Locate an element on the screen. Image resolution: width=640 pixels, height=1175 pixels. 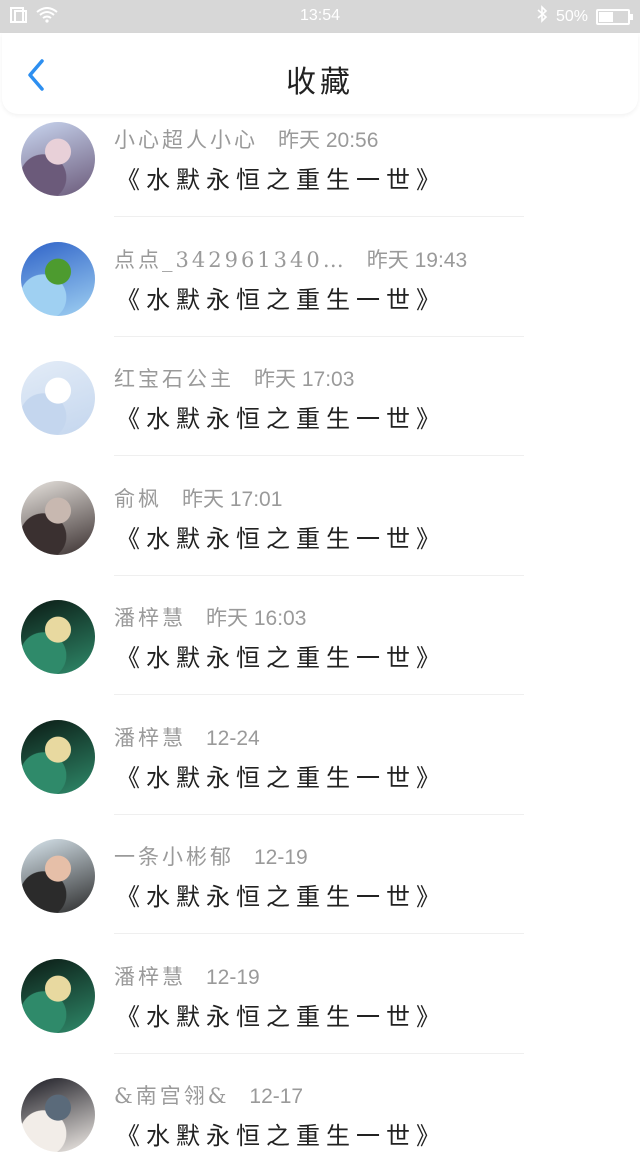
list-item: 俞枫 昨天 17:01 《水默永恒之重生一世》 is located at coordinates (320, 518).